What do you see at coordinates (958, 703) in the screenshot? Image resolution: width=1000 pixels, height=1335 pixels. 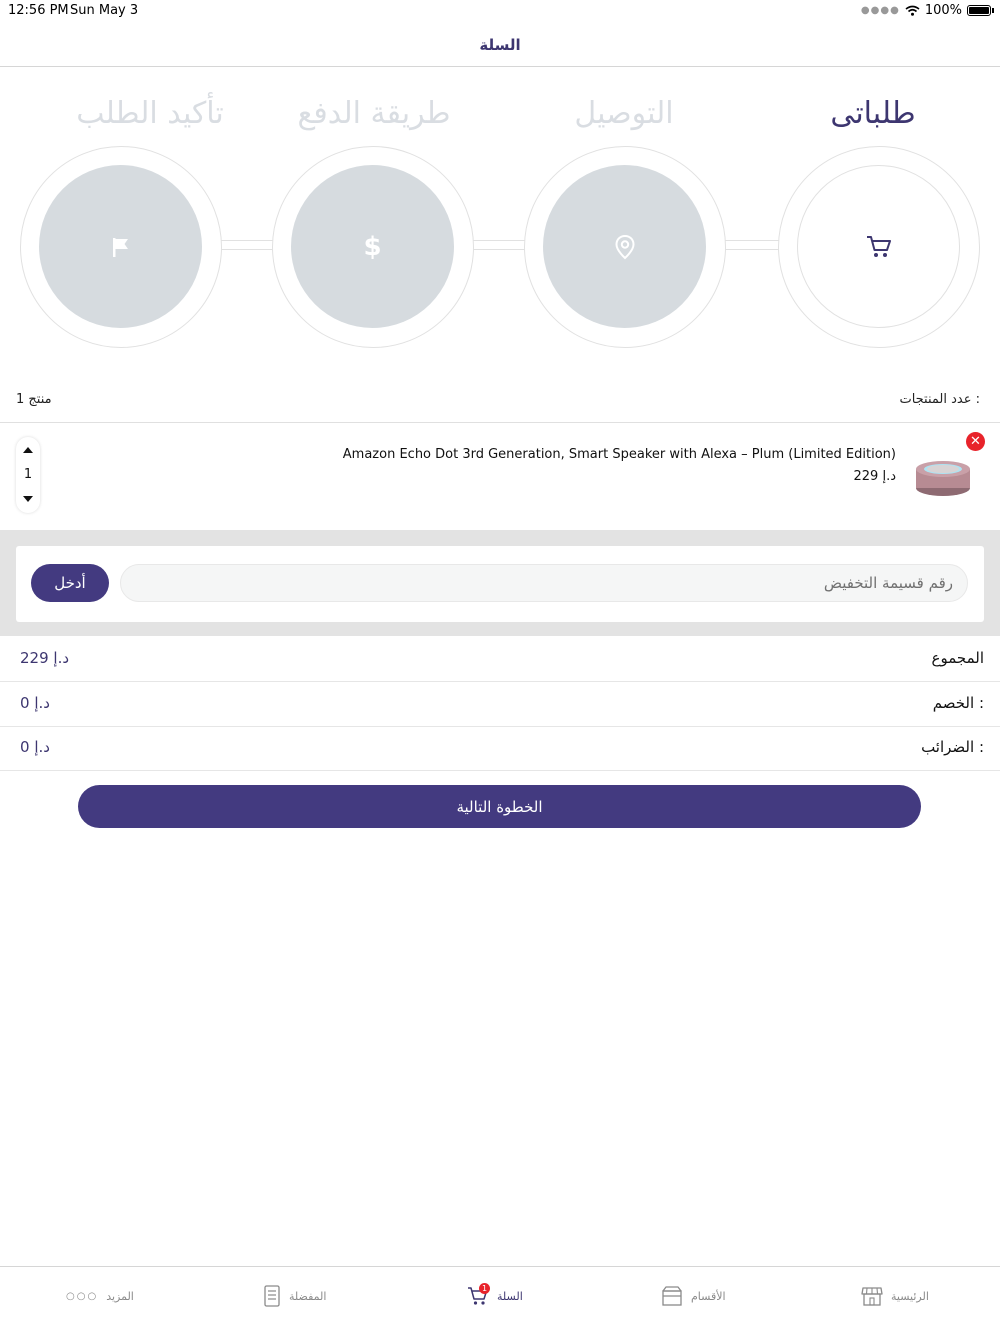 I see `discount-label: الخصم :` at bounding box center [958, 703].